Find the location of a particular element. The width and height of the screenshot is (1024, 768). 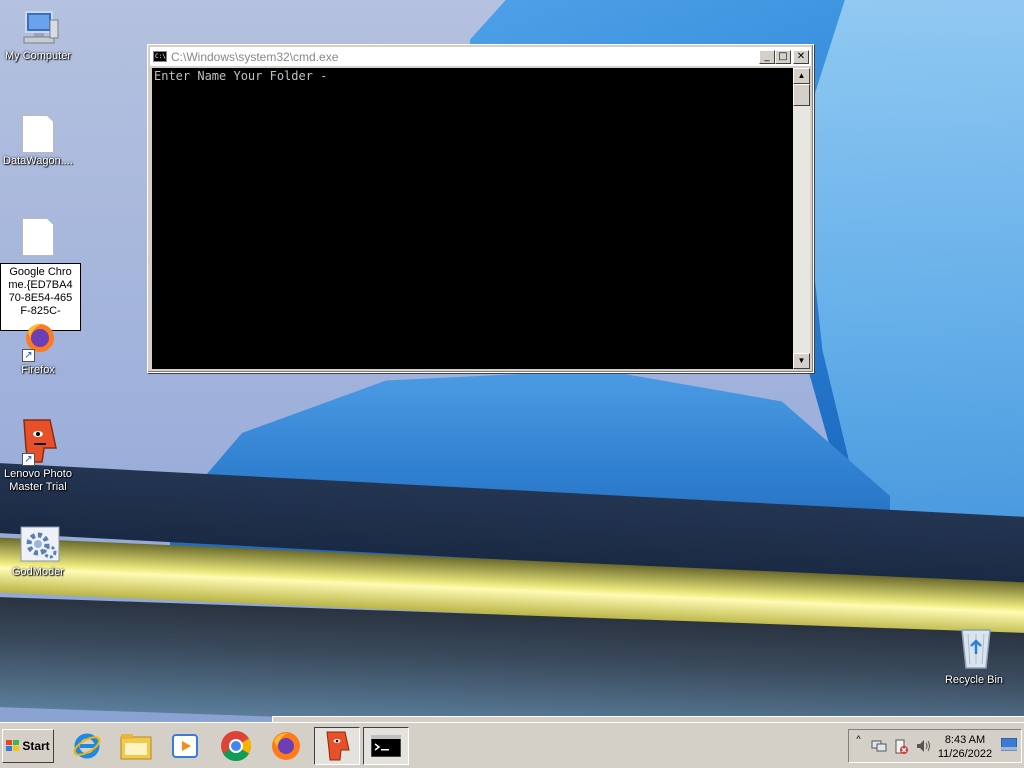

desktop-icon-my-computer: My Computer is located at coordinates (38, 36).